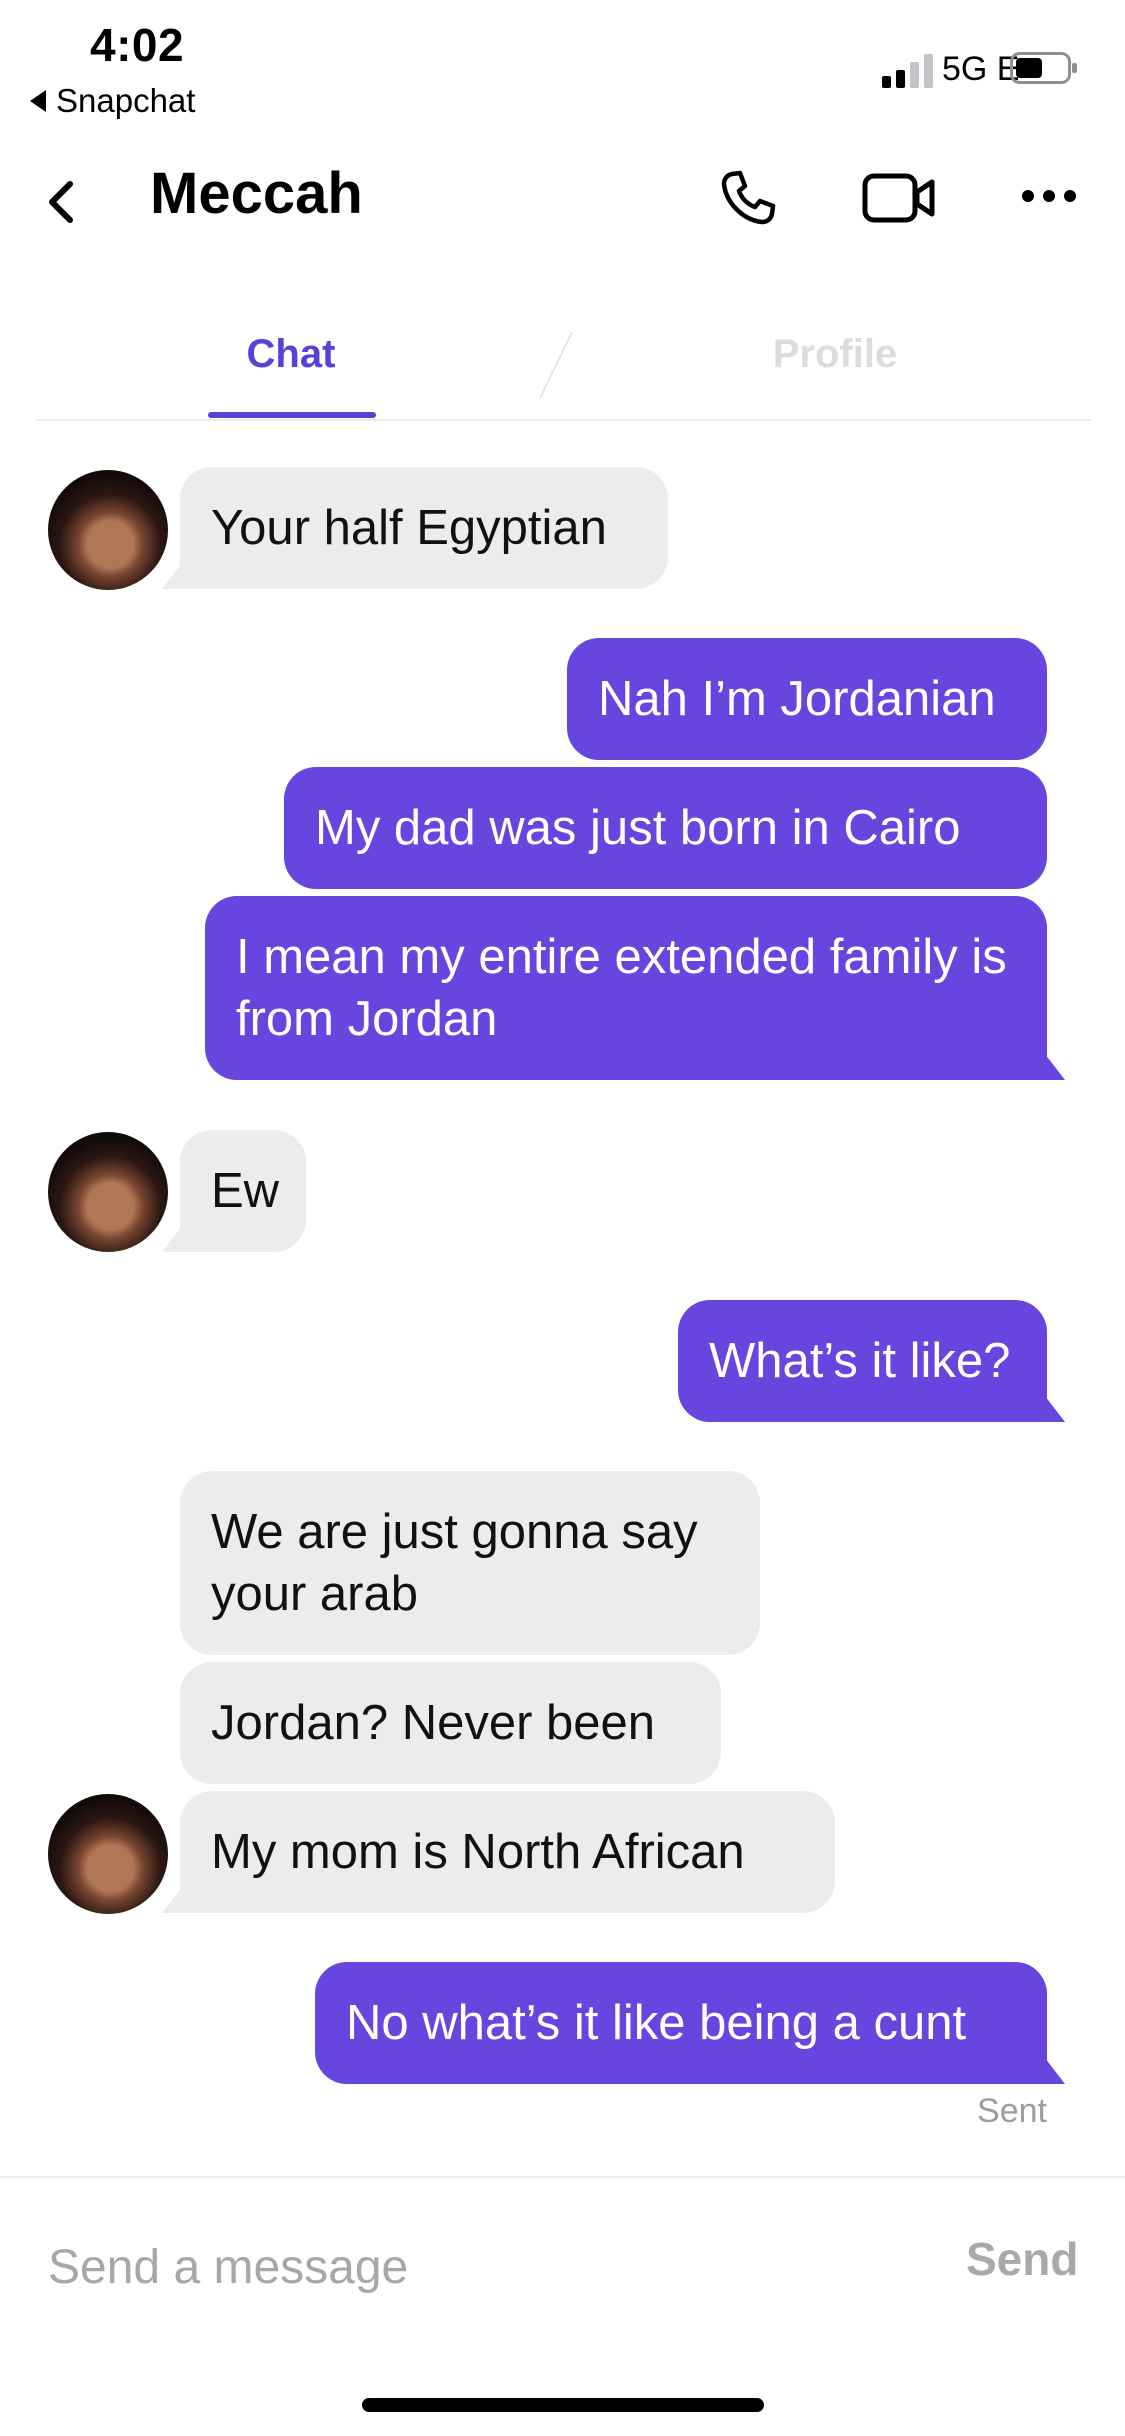 This screenshot has height=2436, width=1125. What do you see at coordinates (562, 2177) in the screenshot?
I see `composer-divider` at bounding box center [562, 2177].